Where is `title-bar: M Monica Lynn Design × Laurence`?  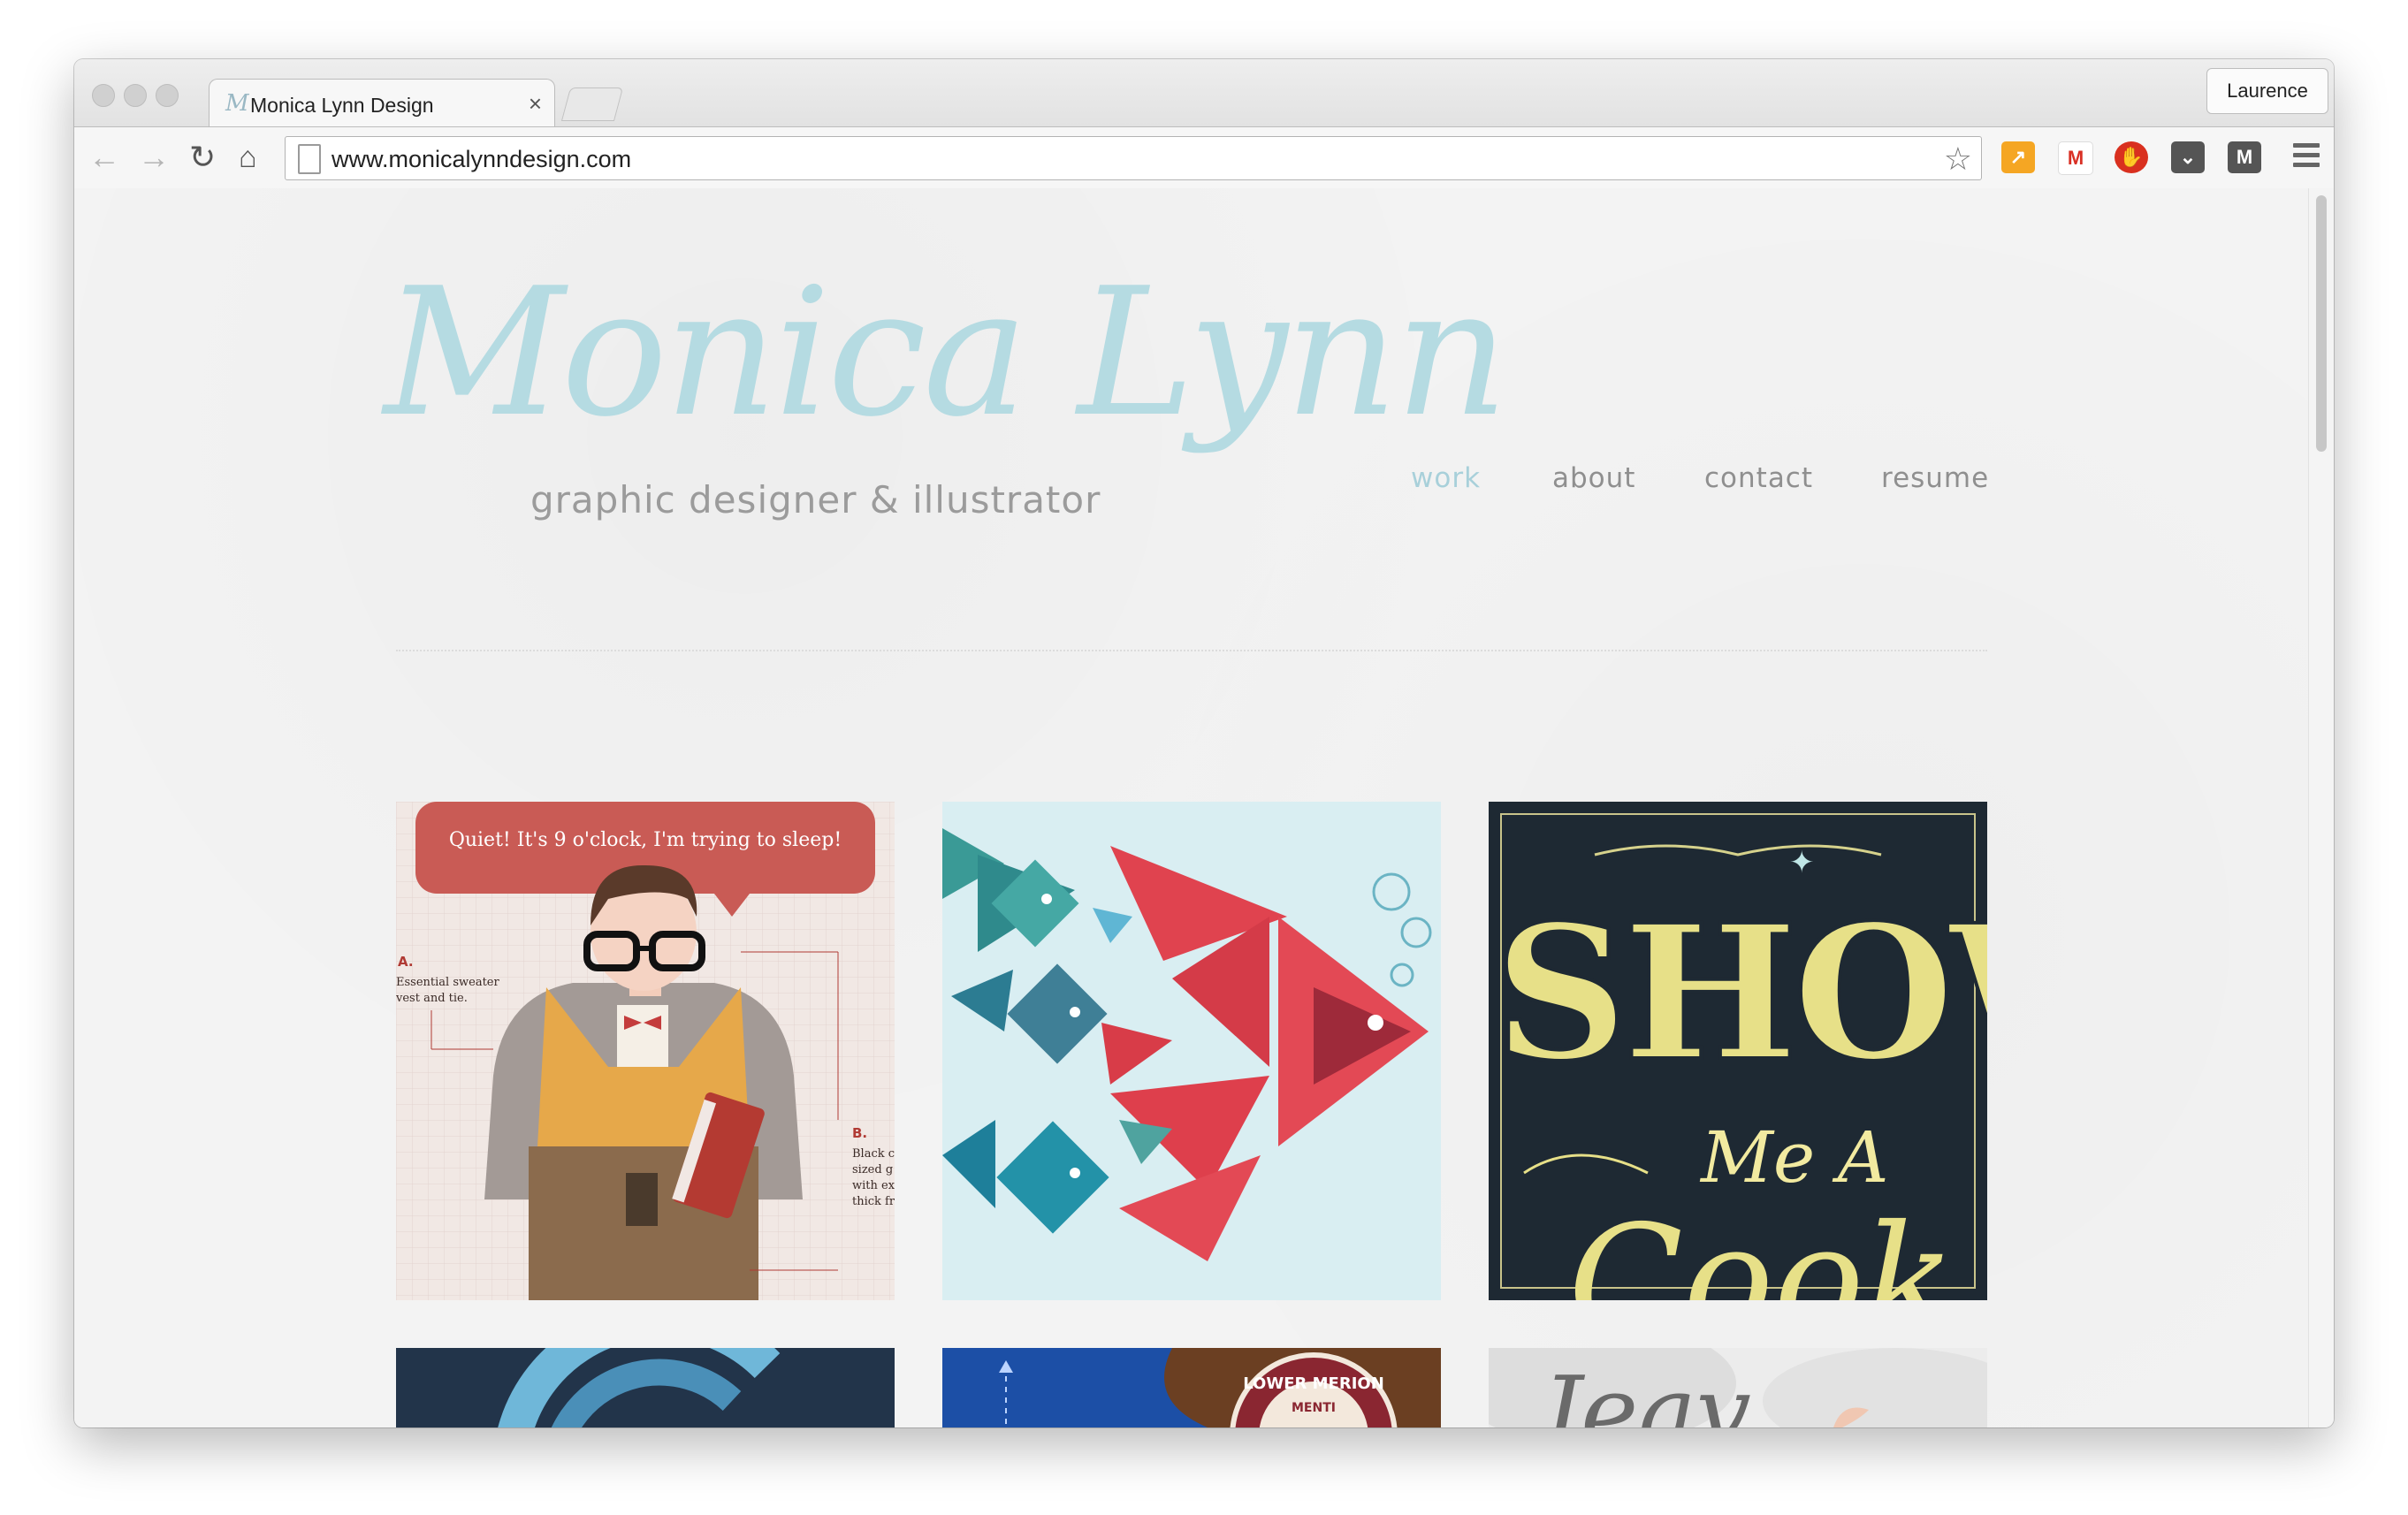 title-bar: M Monica Lynn Design × Laurence is located at coordinates (1204, 94).